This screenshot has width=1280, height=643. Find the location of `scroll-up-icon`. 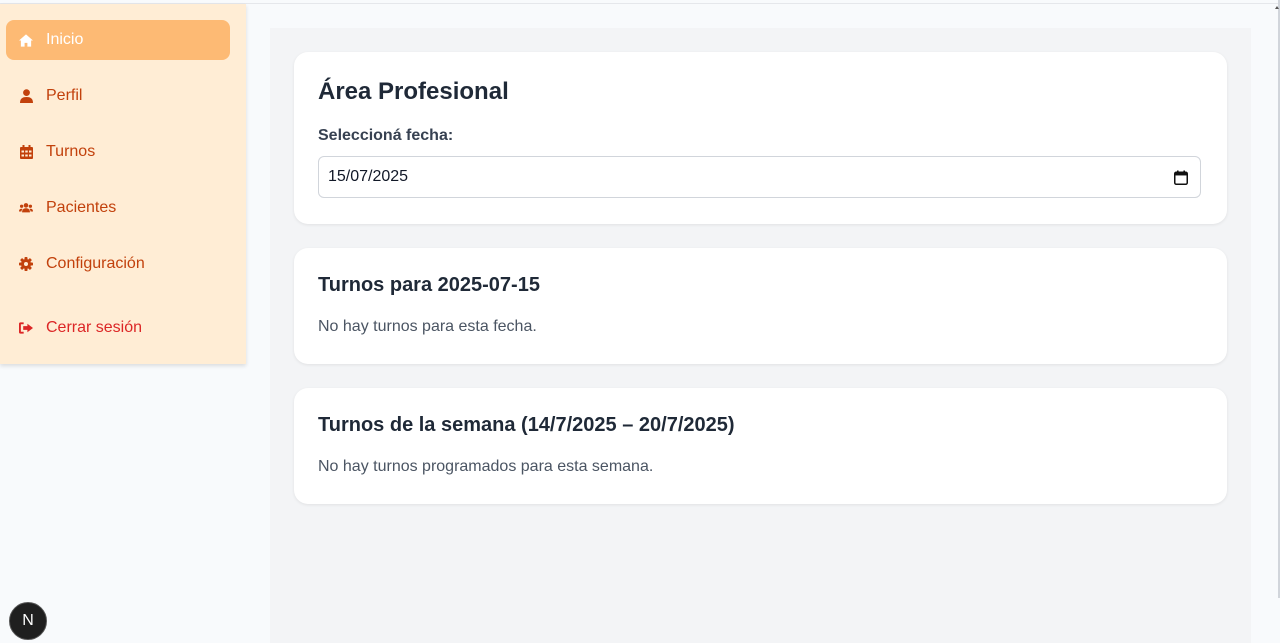

scroll-up-icon is located at coordinates (1277, 7).